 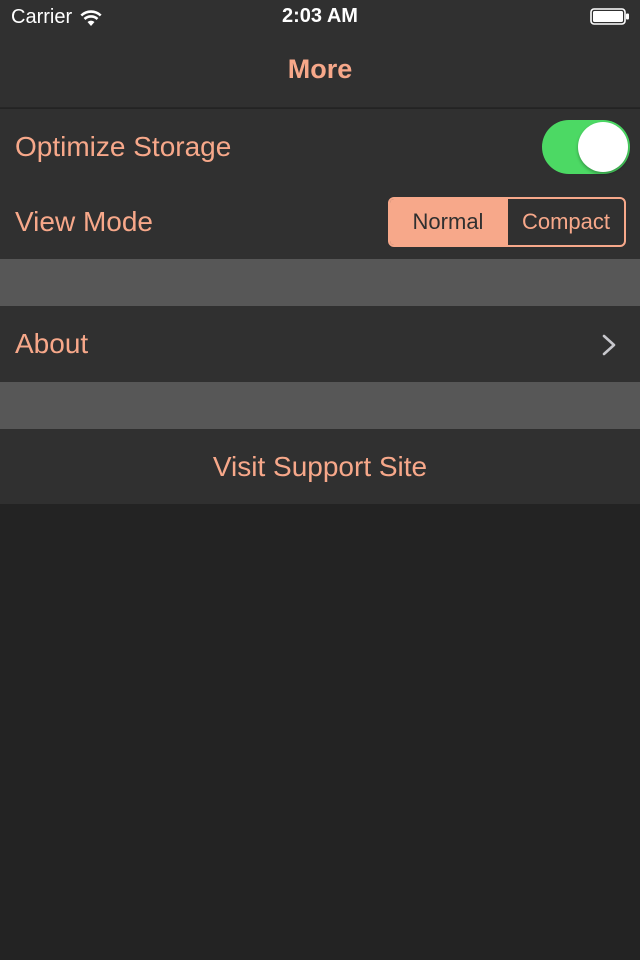 What do you see at coordinates (448, 222) in the screenshot?
I see `segment-normal: Normal` at bounding box center [448, 222].